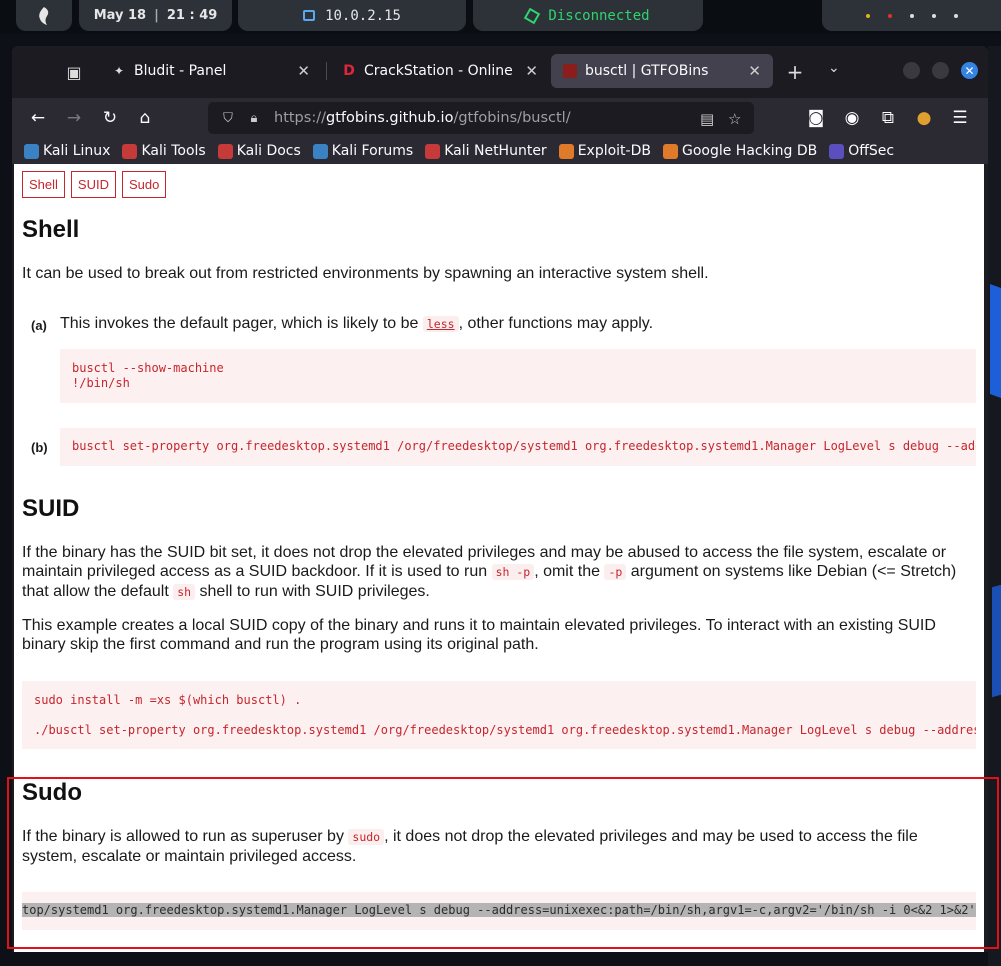 The height and width of the screenshot is (966, 1001). What do you see at coordinates (994, 506) in the screenshot?
I see `desktop-wallpaper-edge` at bounding box center [994, 506].